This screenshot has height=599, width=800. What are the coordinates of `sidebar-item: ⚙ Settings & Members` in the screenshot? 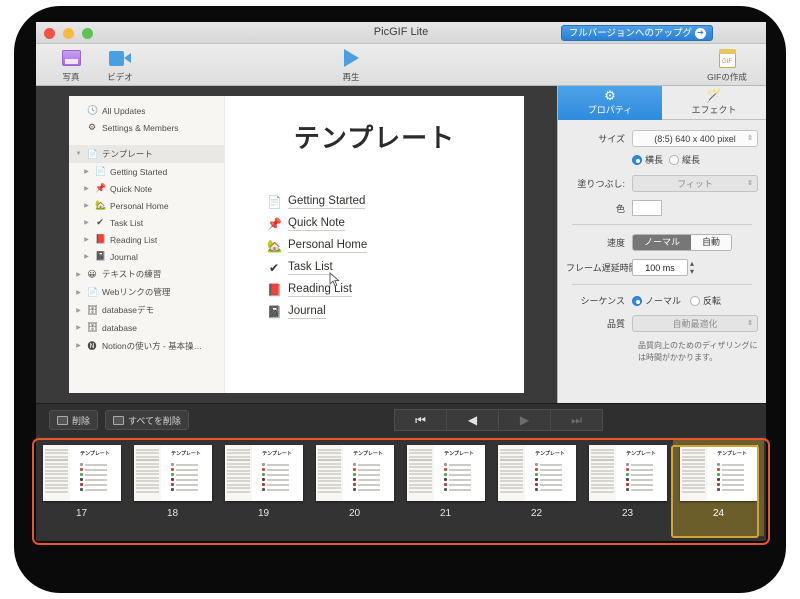 It's located at (146, 127).